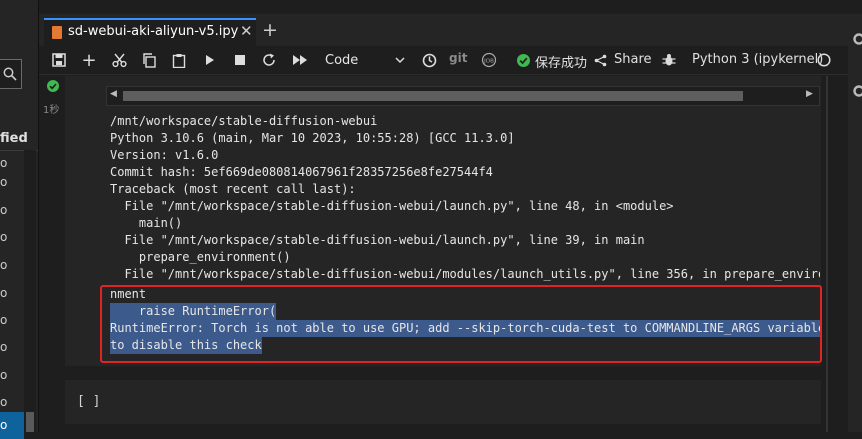 The width and height of the screenshot is (862, 439). I want to click on execution-time: 1秒, so click(51, 108).